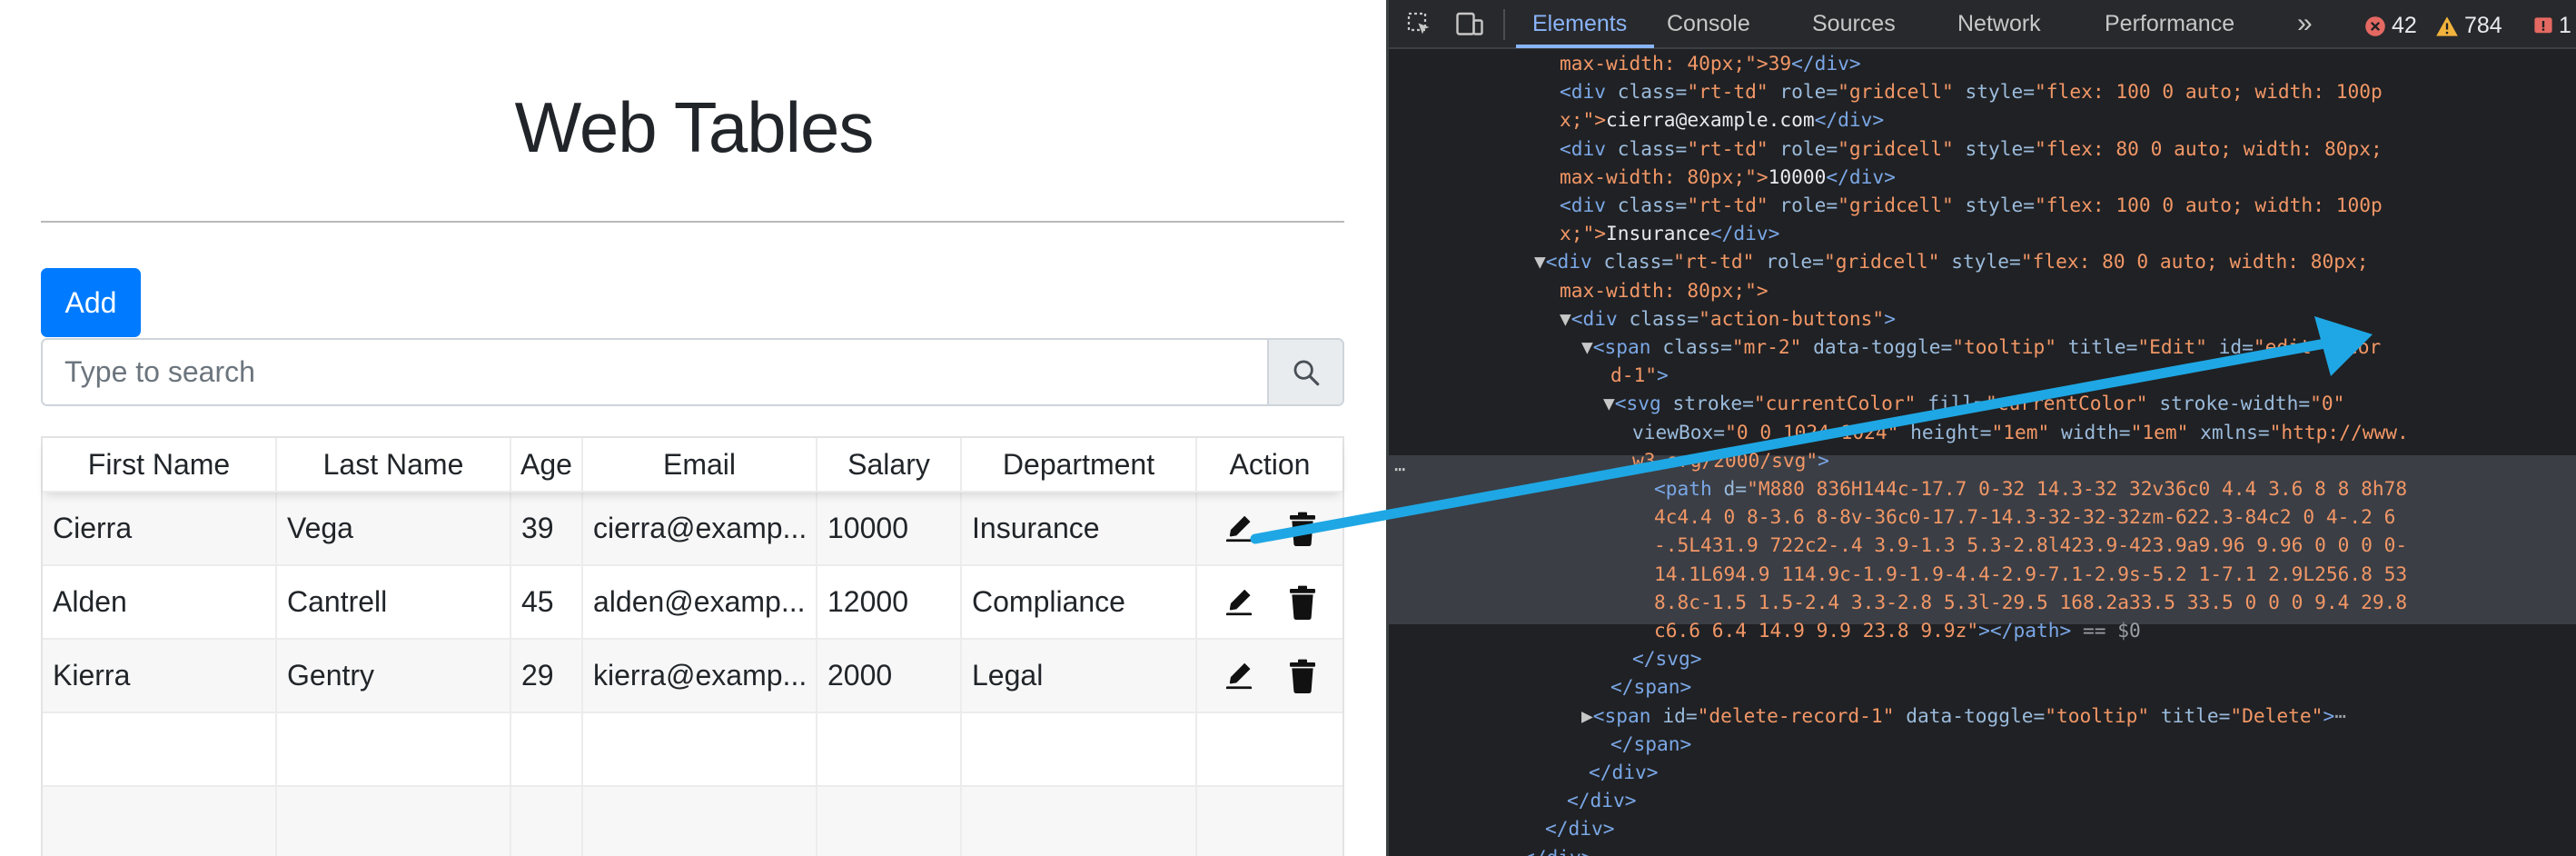 The image size is (2576, 856). Describe the element at coordinates (2329, 715) in the screenshot. I see `code-token: >` at that location.